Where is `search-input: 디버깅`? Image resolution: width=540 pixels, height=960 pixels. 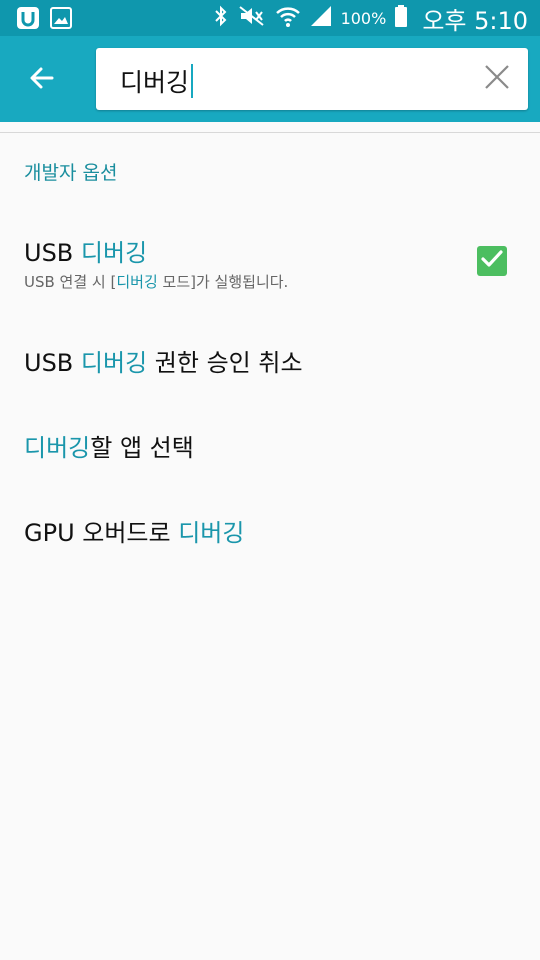
search-input: 디버깅 is located at coordinates (157, 81).